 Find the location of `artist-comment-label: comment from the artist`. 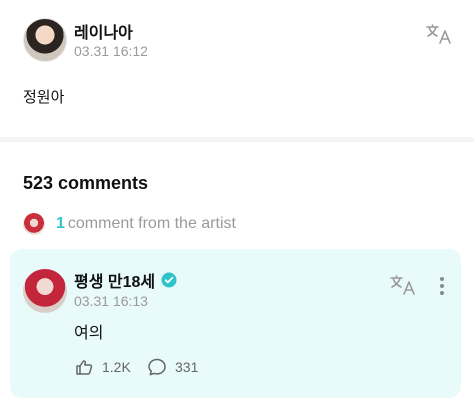

artist-comment-label: comment from the artist is located at coordinates (151, 223).